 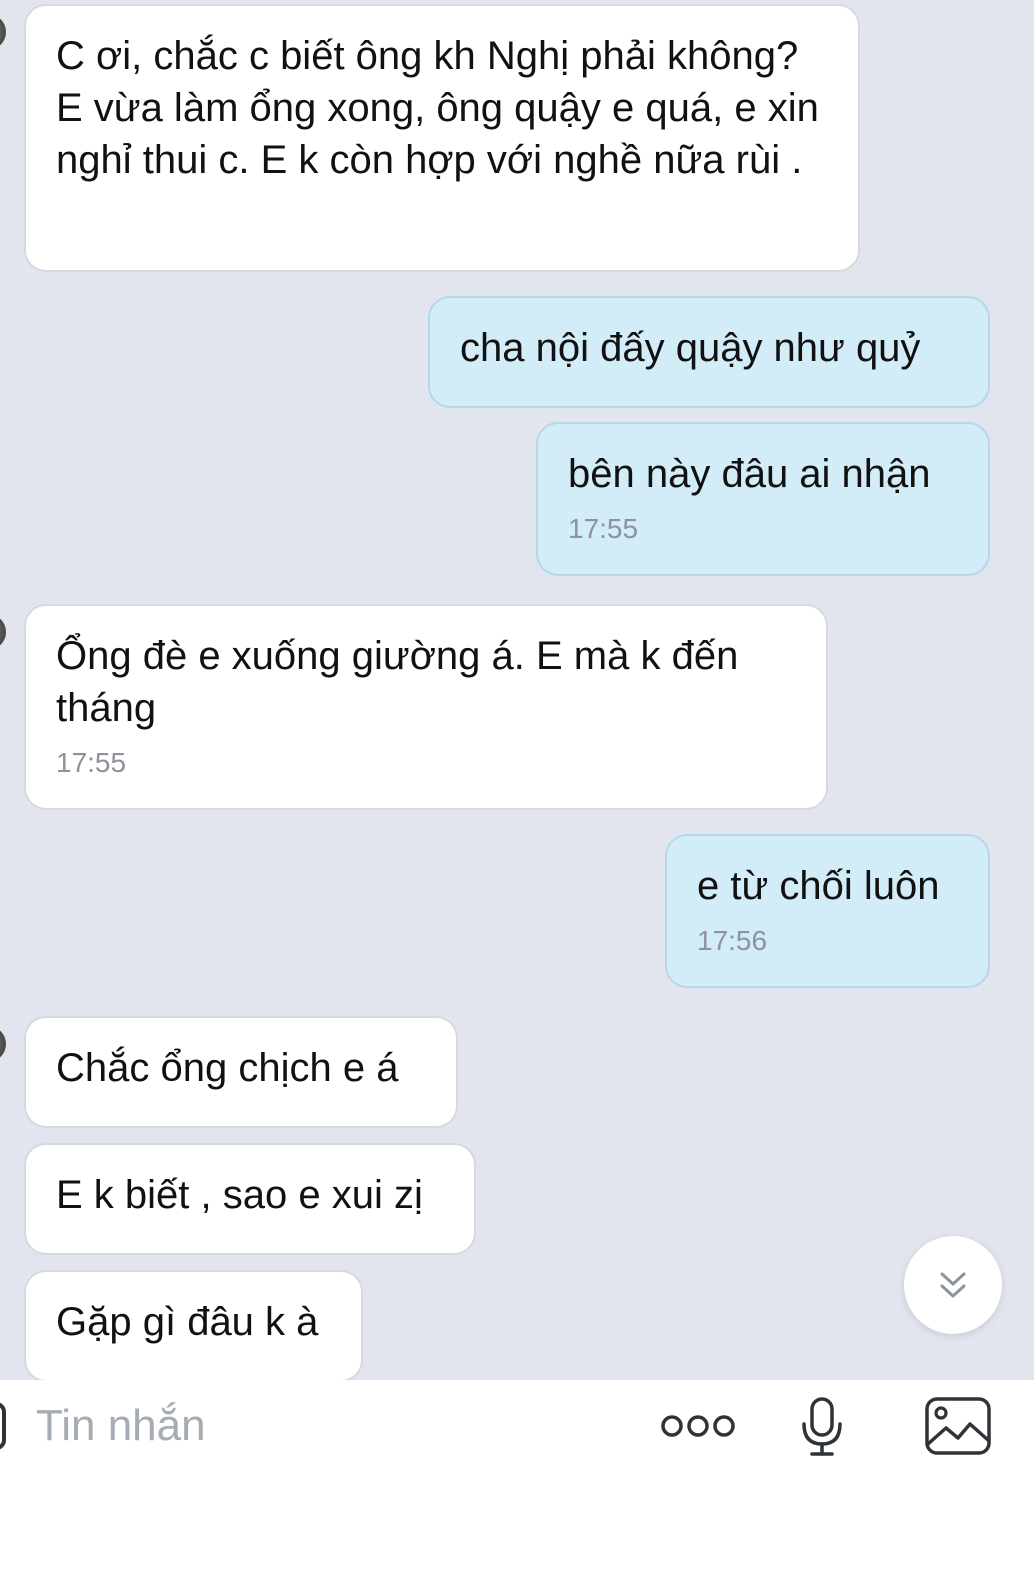 I want to click on message-text: E k biết , sao e xui zị, so click(x=239, y=1195).